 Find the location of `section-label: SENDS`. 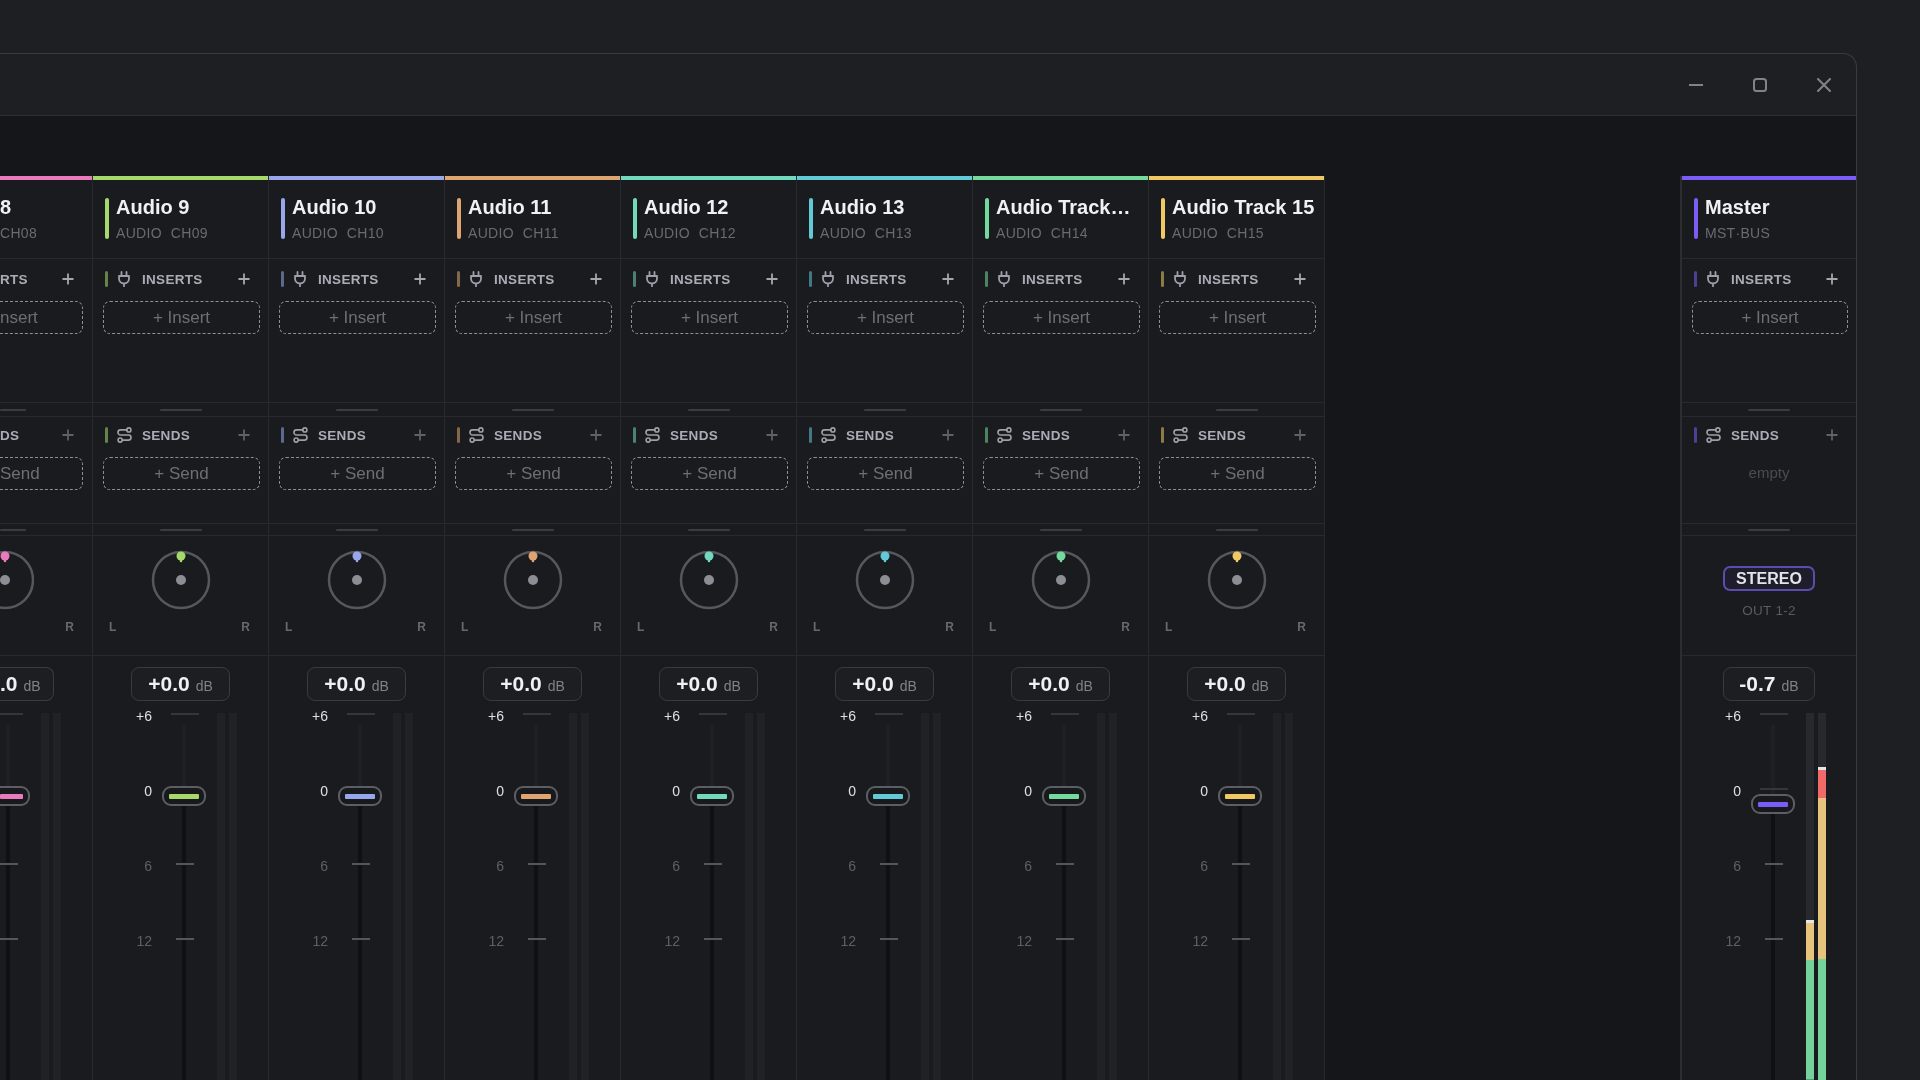

section-label: SENDS is located at coordinates (166, 435).